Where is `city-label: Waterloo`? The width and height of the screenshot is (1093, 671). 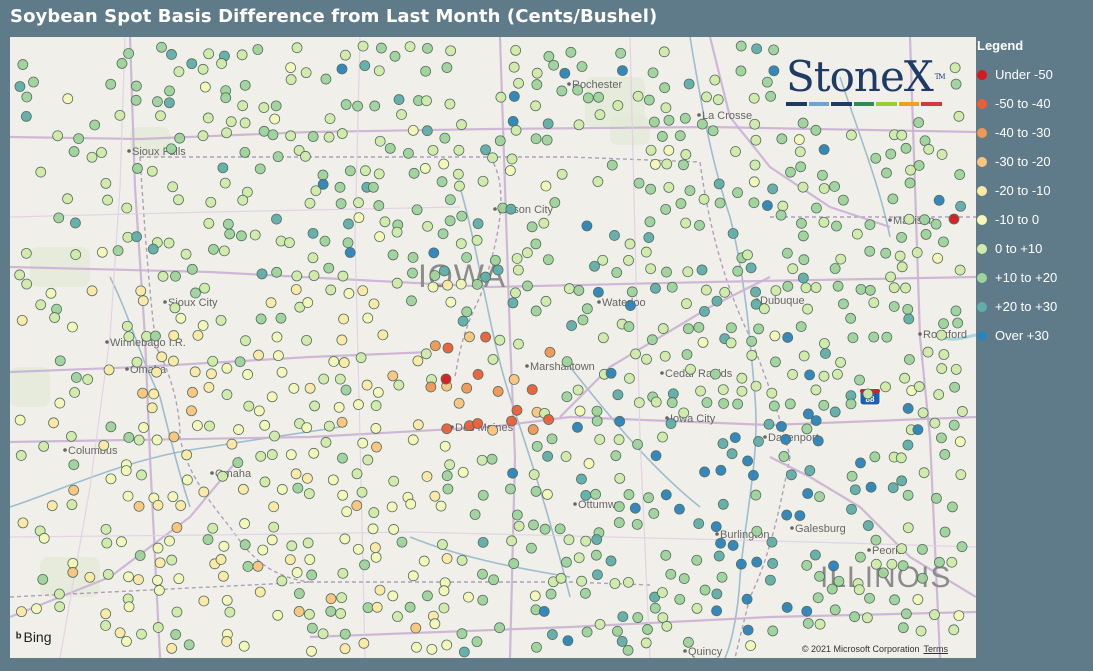 city-label: Waterloo is located at coordinates (624, 303).